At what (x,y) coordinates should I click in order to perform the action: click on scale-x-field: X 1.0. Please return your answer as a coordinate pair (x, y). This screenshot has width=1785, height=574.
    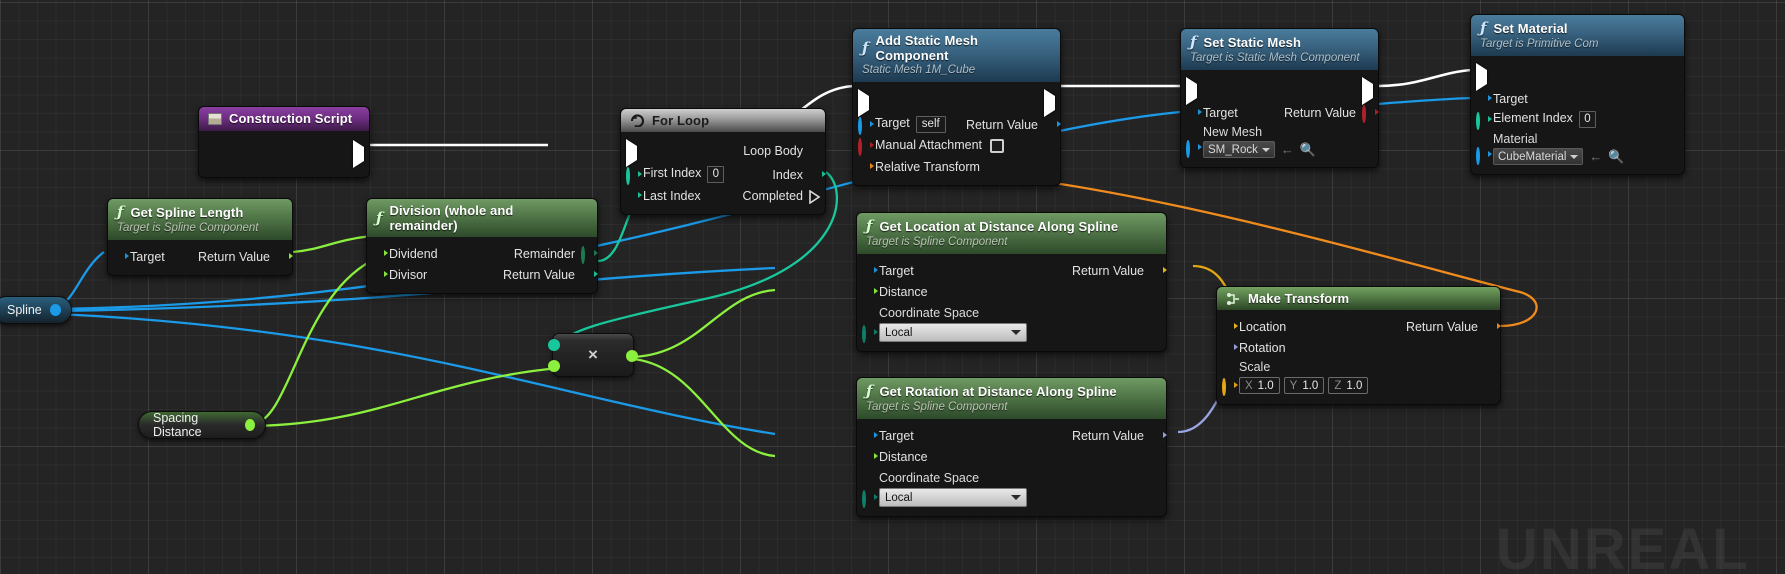
    Looking at the image, I should click on (1259, 385).